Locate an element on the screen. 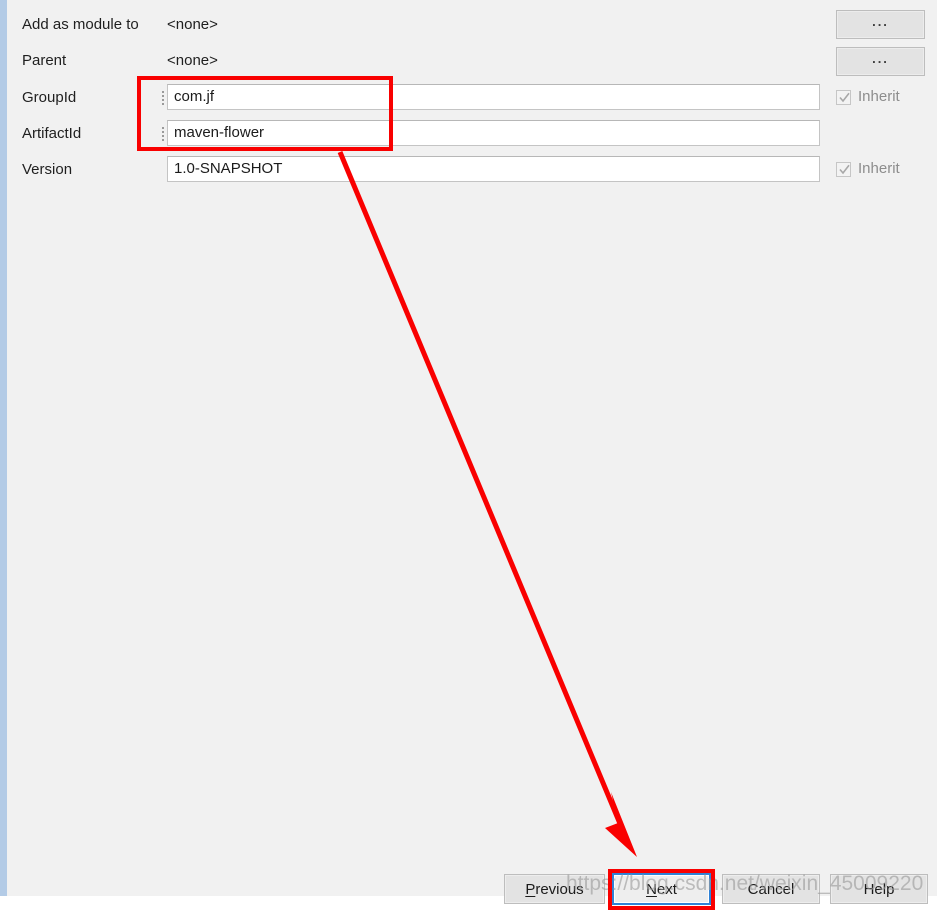 This screenshot has width=937, height=910. value-add-as-module-to: <none> is located at coordinates (192, 24).